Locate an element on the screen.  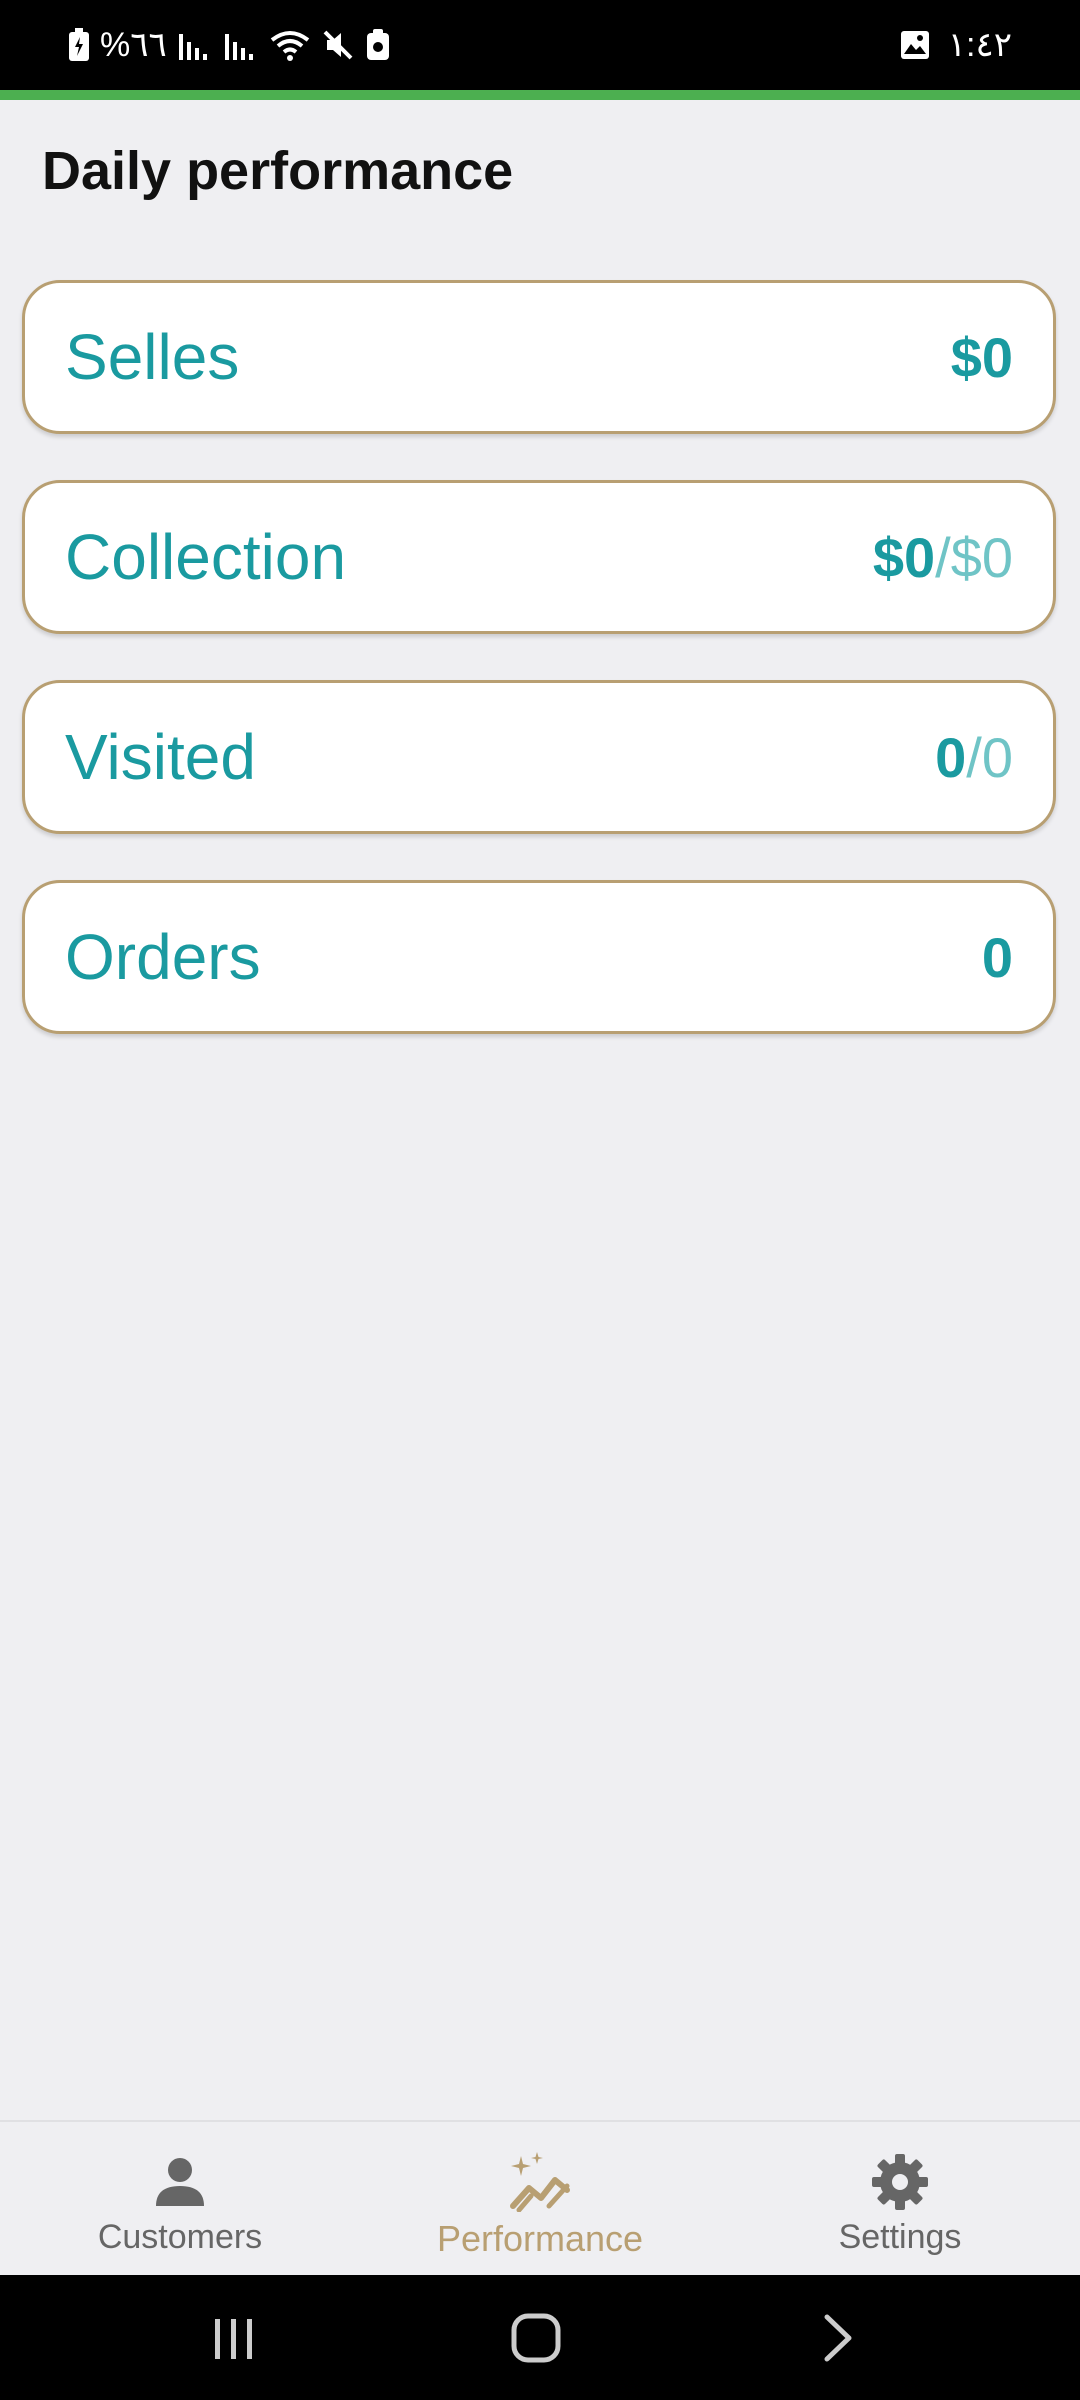
card-value-target: 0 is located at coordinates (997, 757).